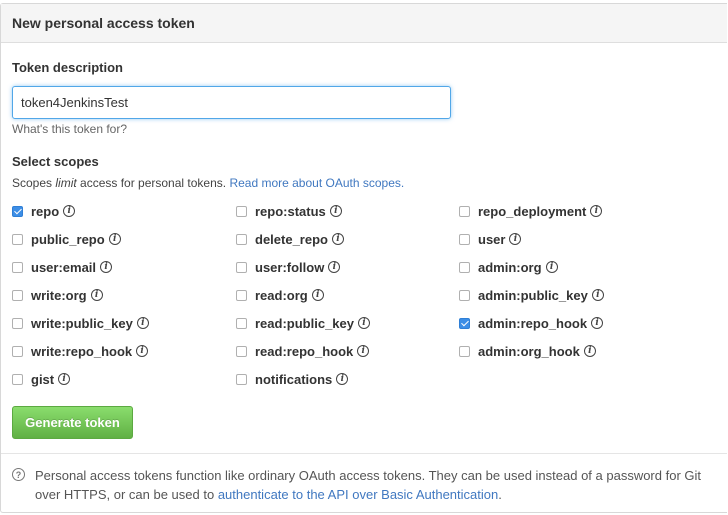 This screenshot has height=515, width=728. I want to click on token-description-label: Token description, so click(67, 67).